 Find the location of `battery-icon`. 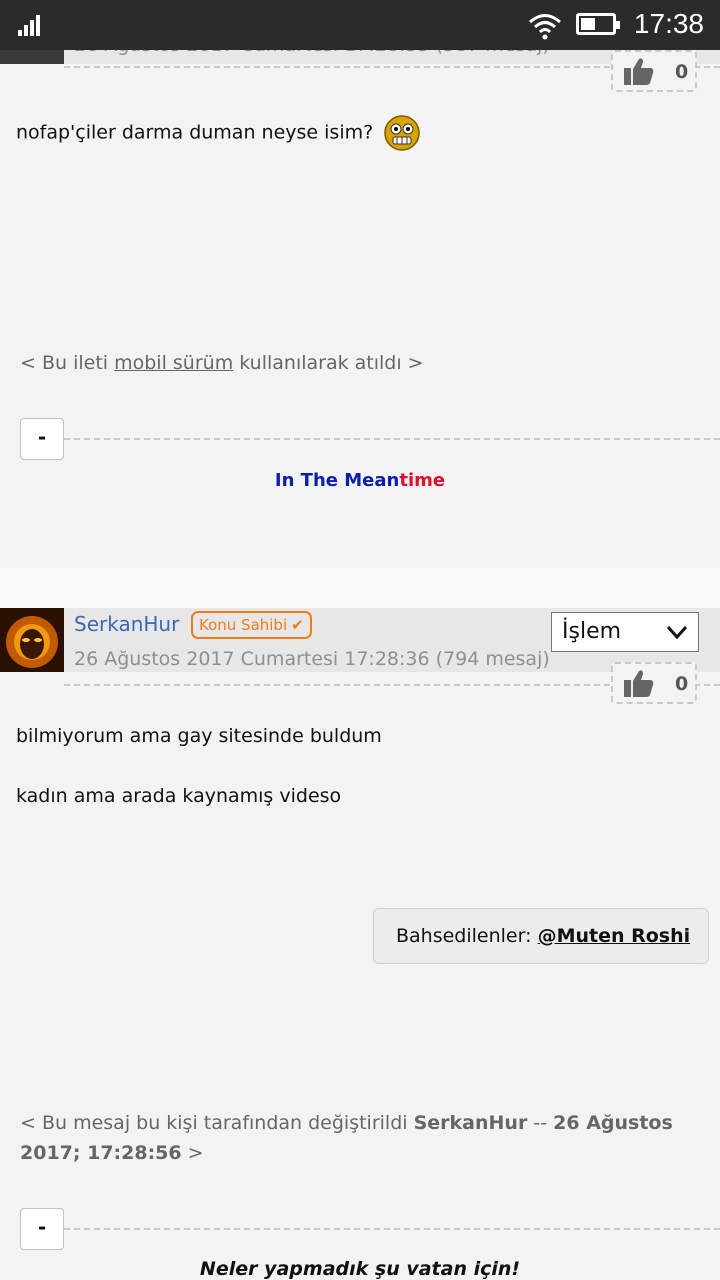

battery-icon is located at coordinates (598, 24).